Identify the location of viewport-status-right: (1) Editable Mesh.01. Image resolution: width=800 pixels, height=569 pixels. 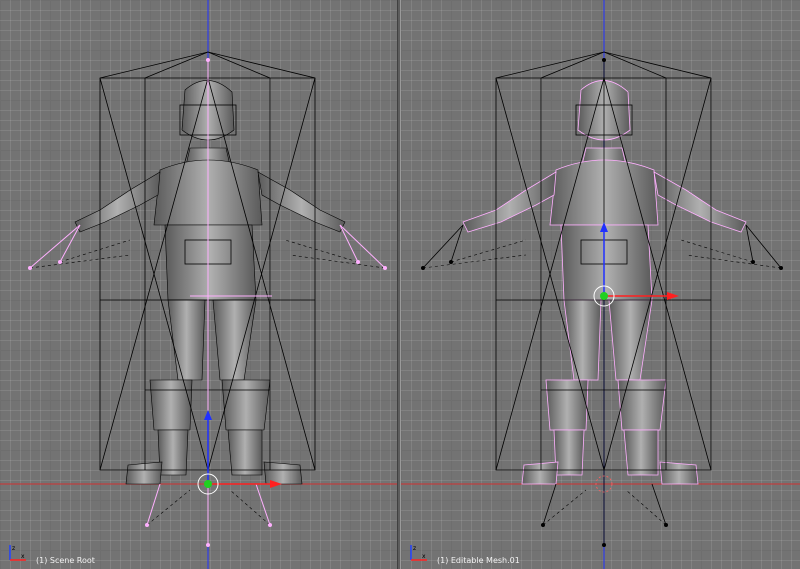
(478, 560).